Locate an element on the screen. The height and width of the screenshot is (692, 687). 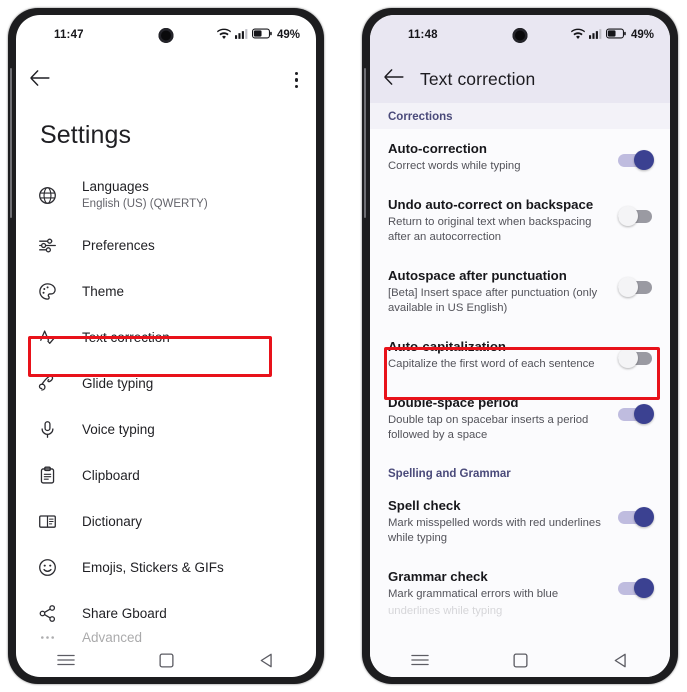
sidebar-item-text-correction: Text correction is located at coordinates (166, 337).